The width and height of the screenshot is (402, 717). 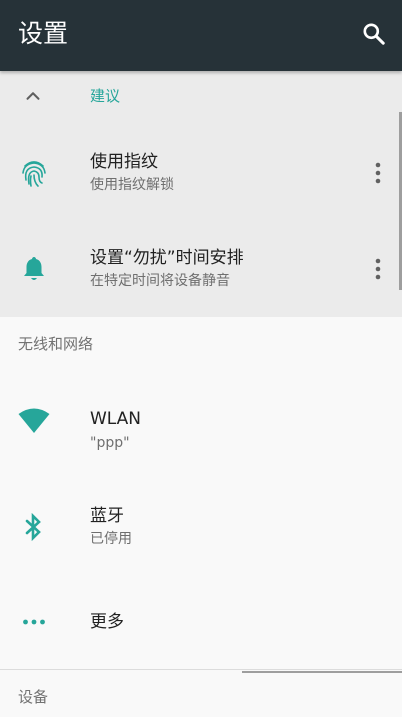 I want to click on settings-item-title: 蓝牙, so click(x=107, y=516).